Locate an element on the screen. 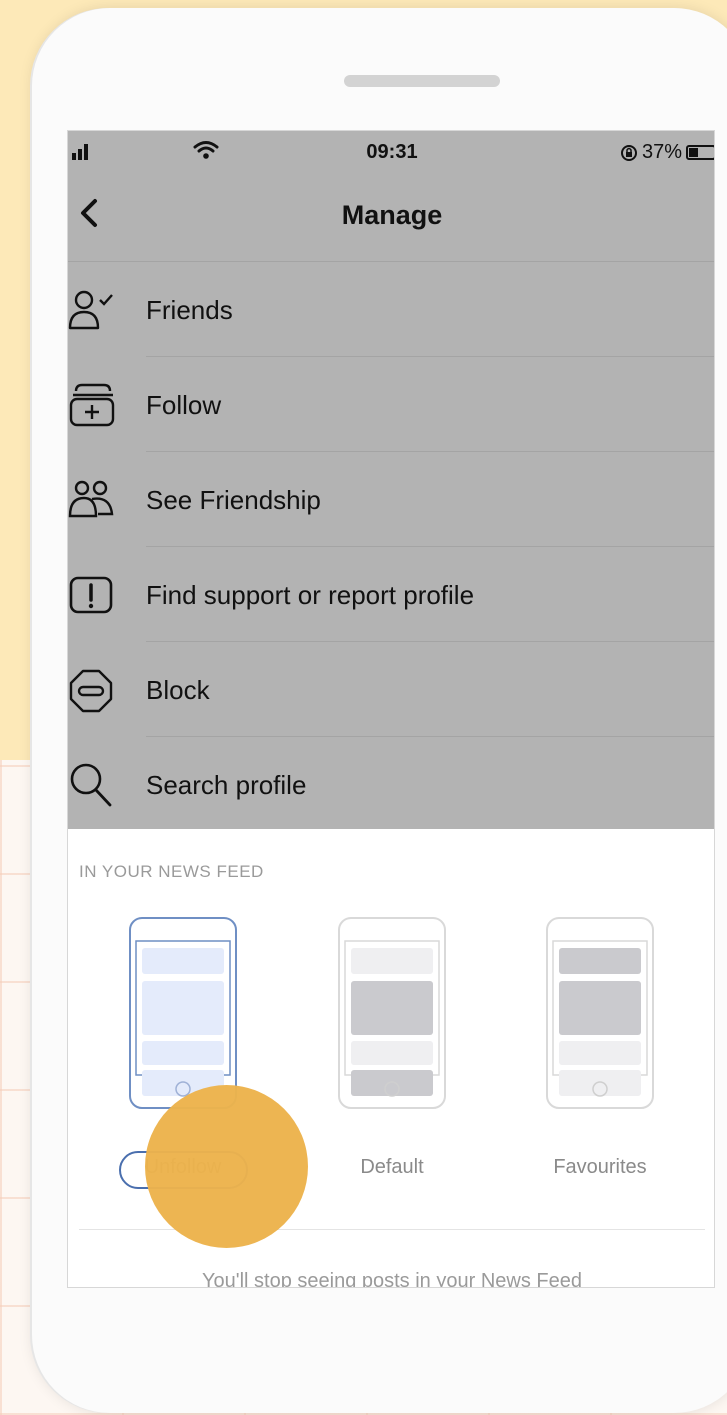 This screenshot has width=727, height=1415. tap-indicator is located at coordinates (226, 1166).